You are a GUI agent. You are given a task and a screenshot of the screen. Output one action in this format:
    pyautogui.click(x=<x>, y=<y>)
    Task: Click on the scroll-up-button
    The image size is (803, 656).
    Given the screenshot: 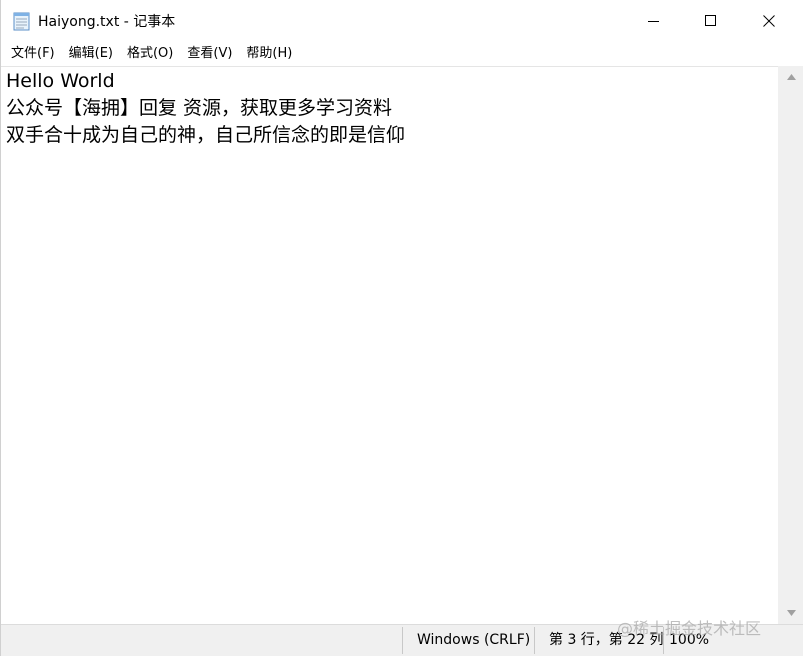 What is the action you would take?
    pyautogui.click(x=790, y=77)
    